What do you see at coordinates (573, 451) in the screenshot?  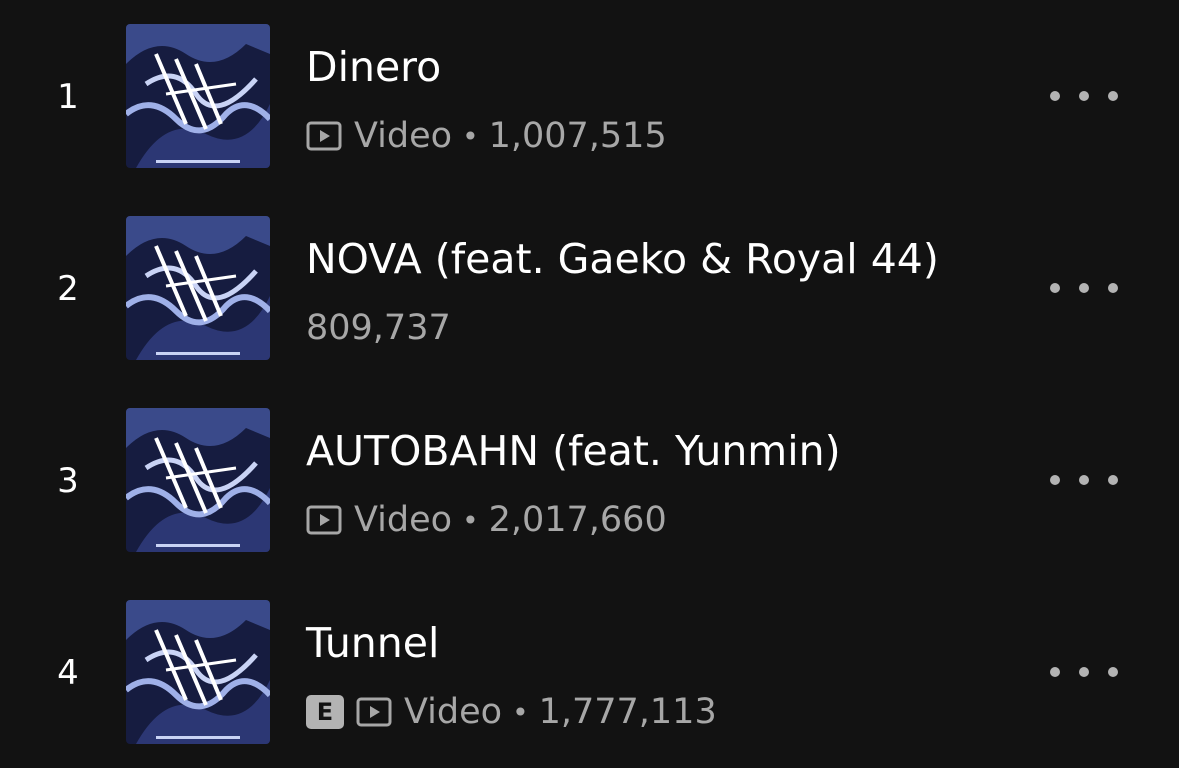 I see `track-title: AUTOBAHN (feat. Yunmin)` at bounding box center [573, 451].